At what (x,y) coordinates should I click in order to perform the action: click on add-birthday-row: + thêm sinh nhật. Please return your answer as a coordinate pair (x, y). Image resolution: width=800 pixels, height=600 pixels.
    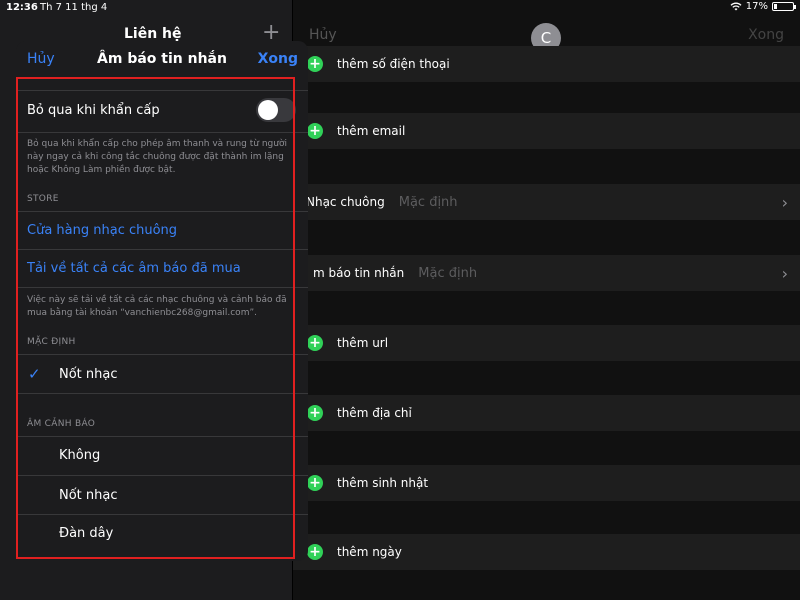
    Looking at the image, I should click on (546, 483).